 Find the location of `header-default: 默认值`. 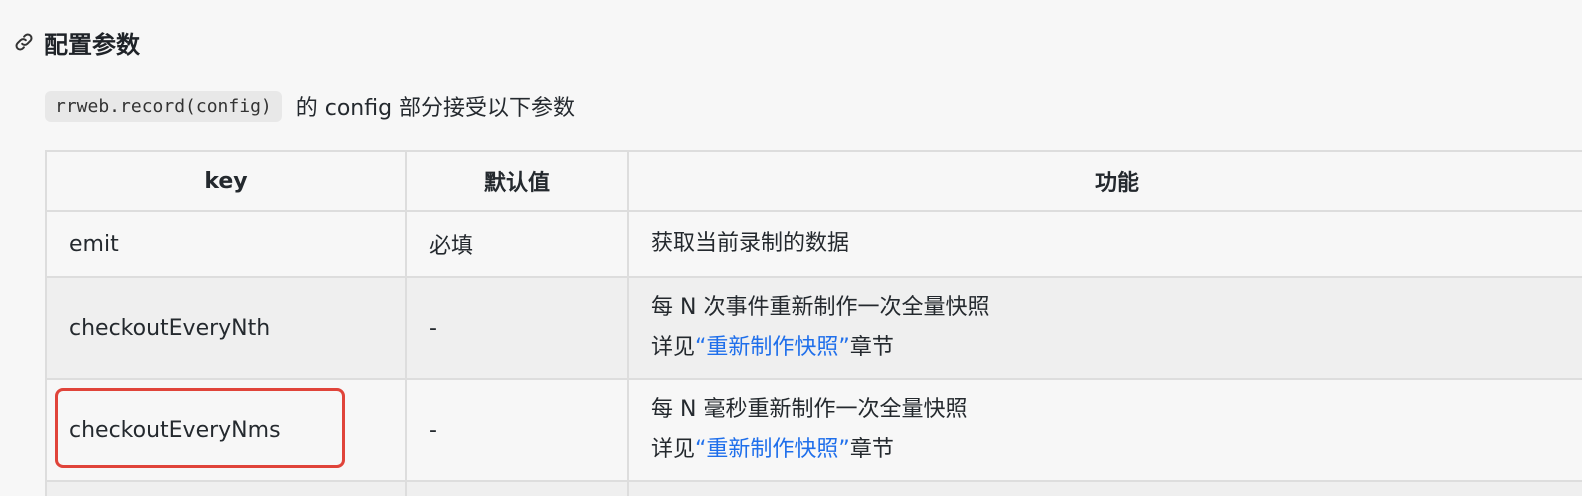

header-default: 默认值 is located at coordinates (517, 181).